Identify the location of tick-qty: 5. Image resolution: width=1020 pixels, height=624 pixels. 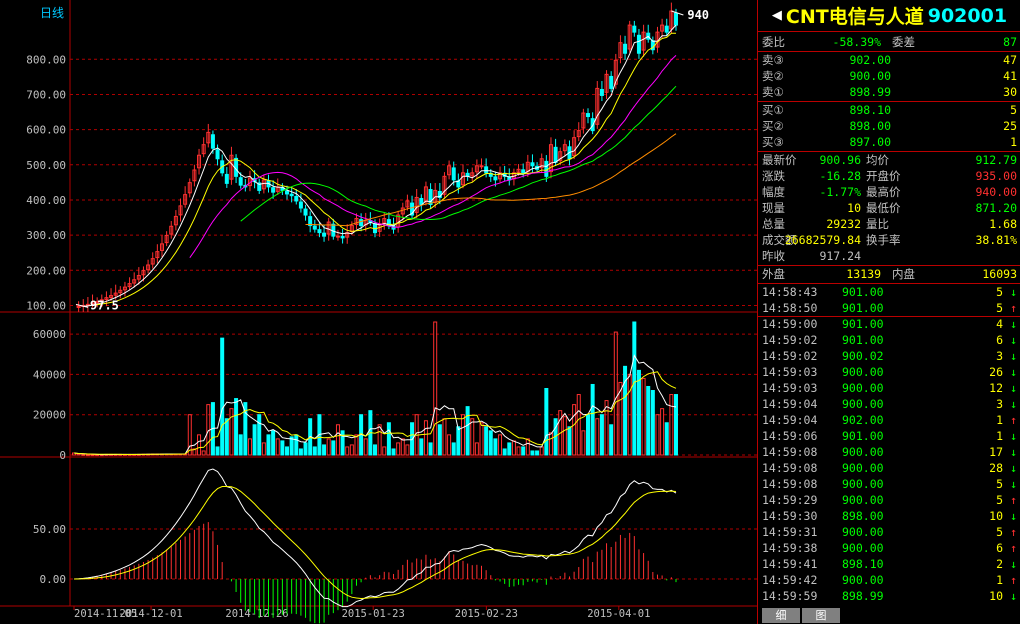
(999, 292).